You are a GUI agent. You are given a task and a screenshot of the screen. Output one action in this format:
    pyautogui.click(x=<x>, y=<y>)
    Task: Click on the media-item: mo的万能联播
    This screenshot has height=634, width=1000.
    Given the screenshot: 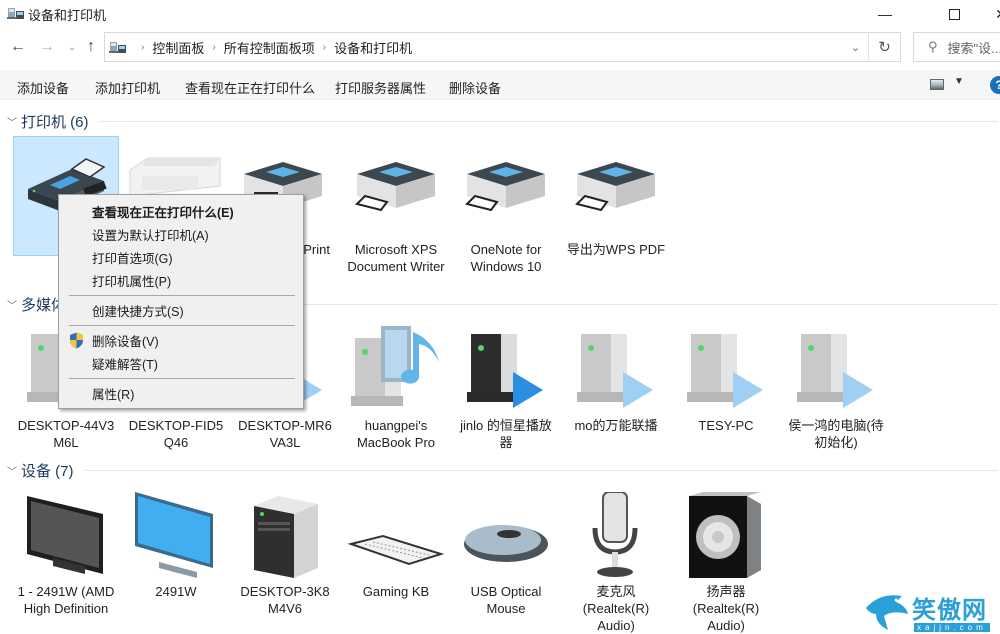 What is the action you would take?
    pyautogui.click(x=616, y=380)
    